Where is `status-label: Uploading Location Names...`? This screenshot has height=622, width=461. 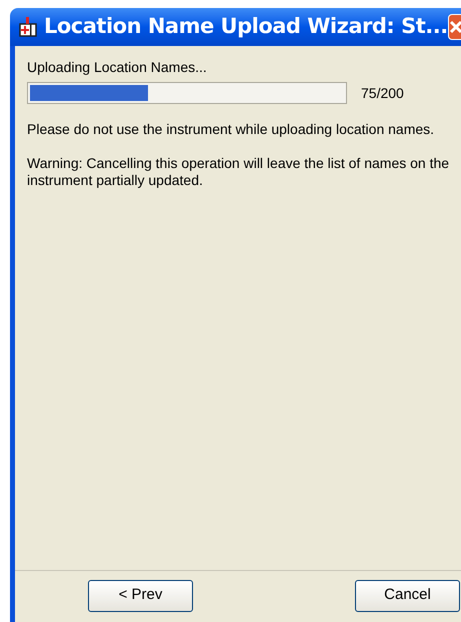
status-label: Uploading Location Names... is located at coordinates (117, 67).